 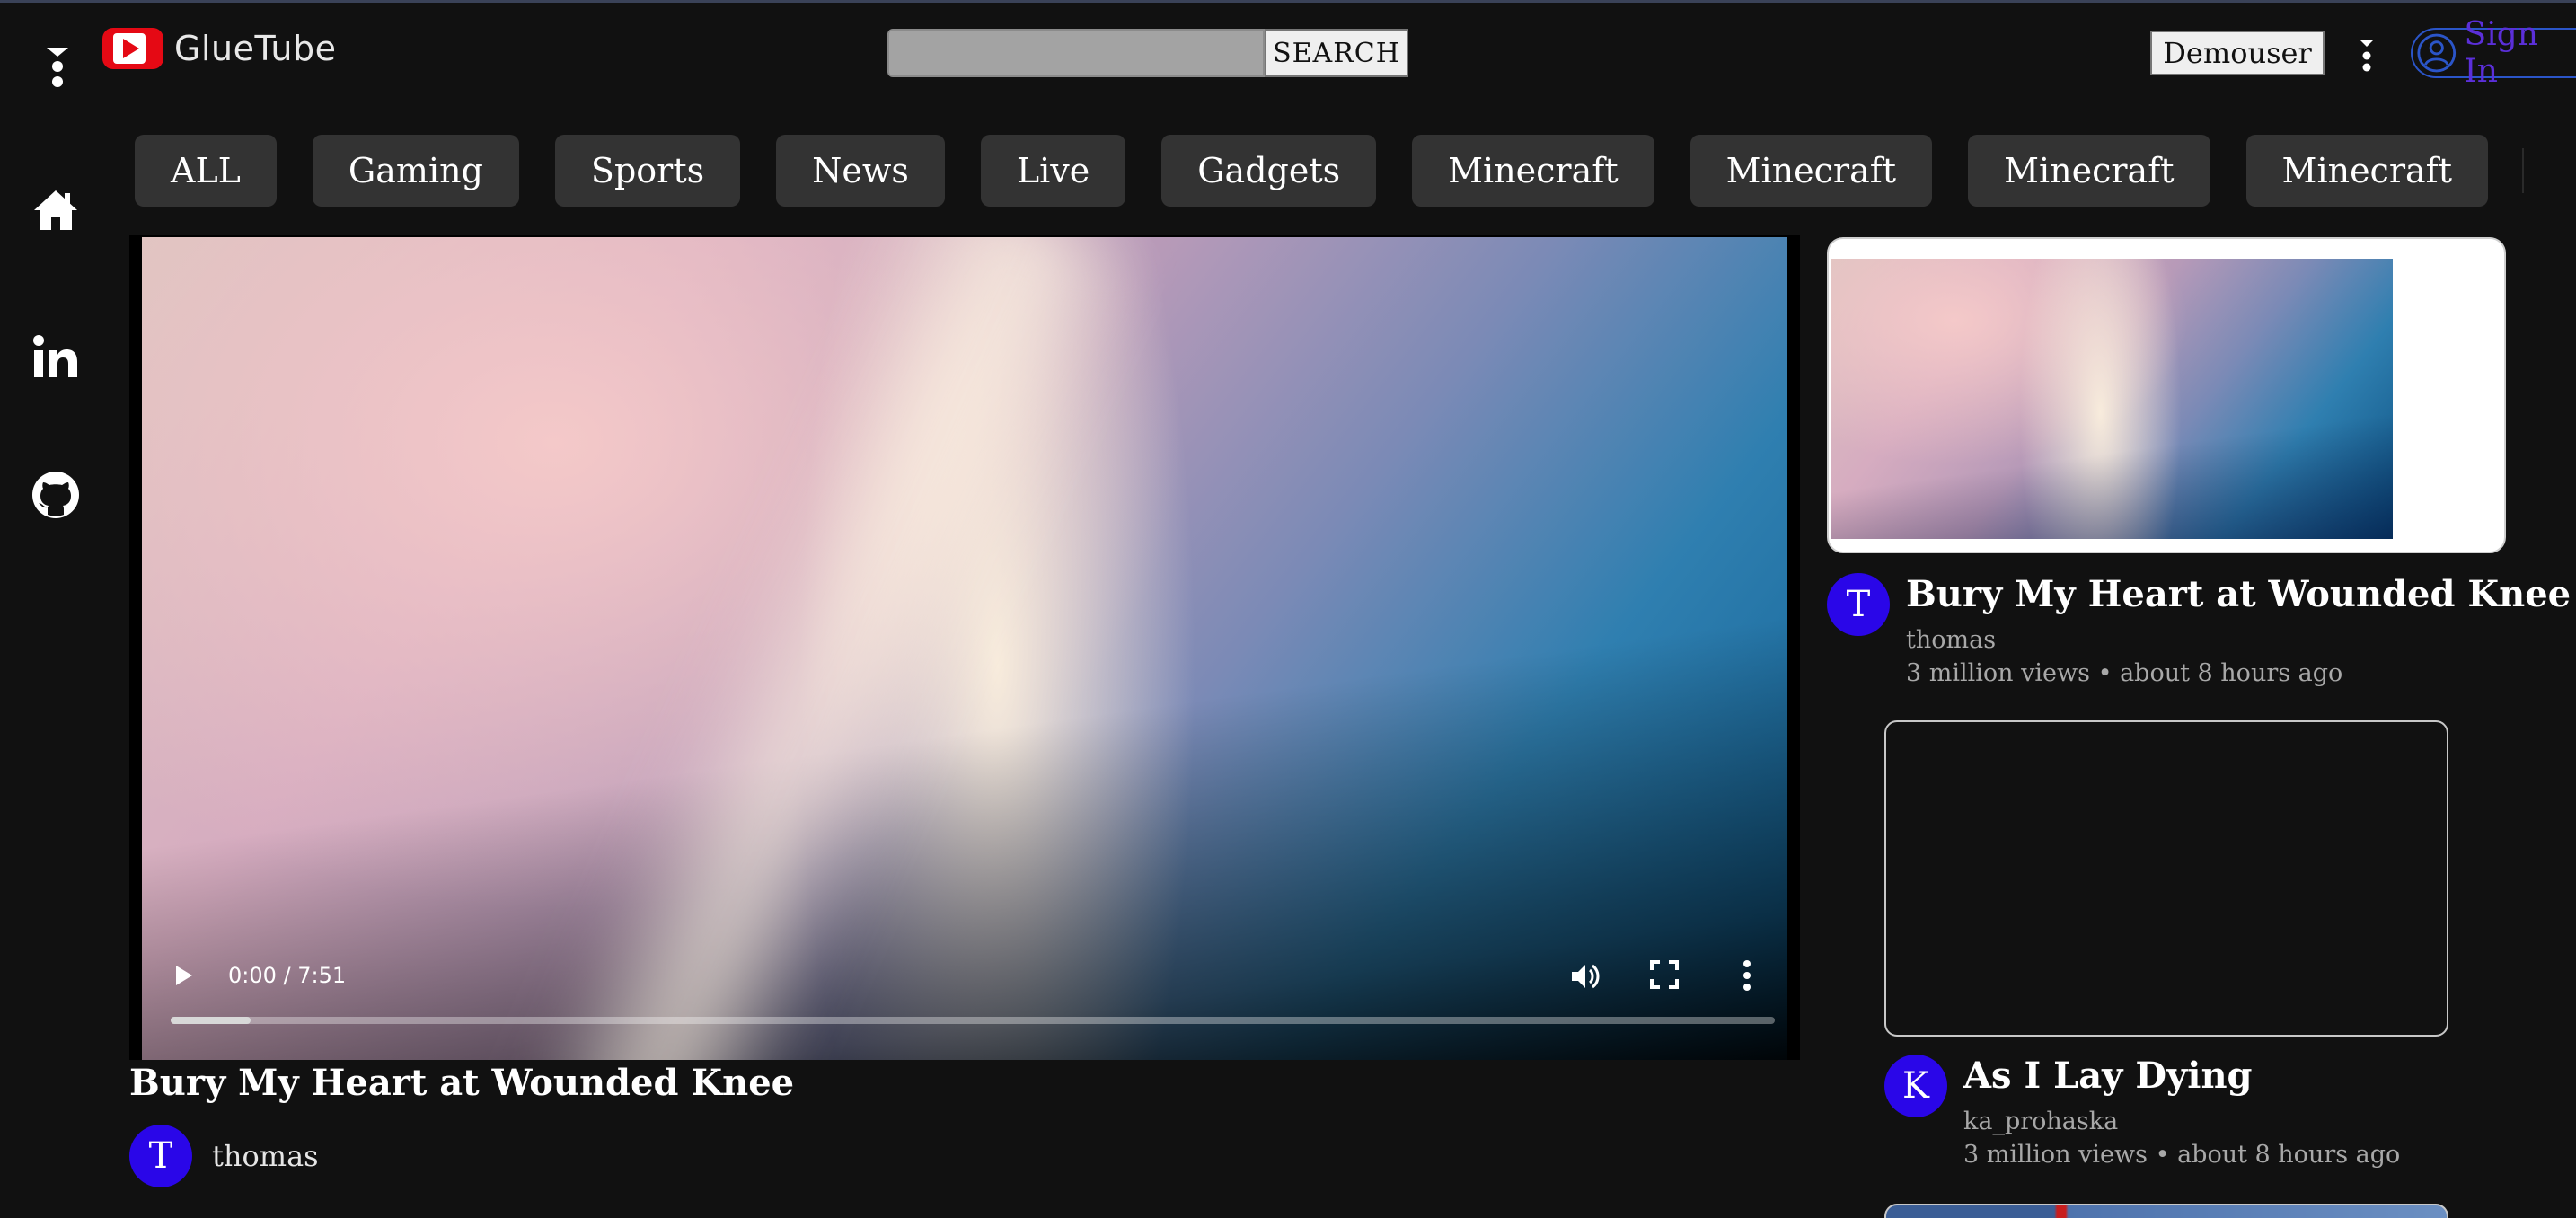 I want to click on recommended-channel: ka_prohaska, so click(x=2181, y=1121).